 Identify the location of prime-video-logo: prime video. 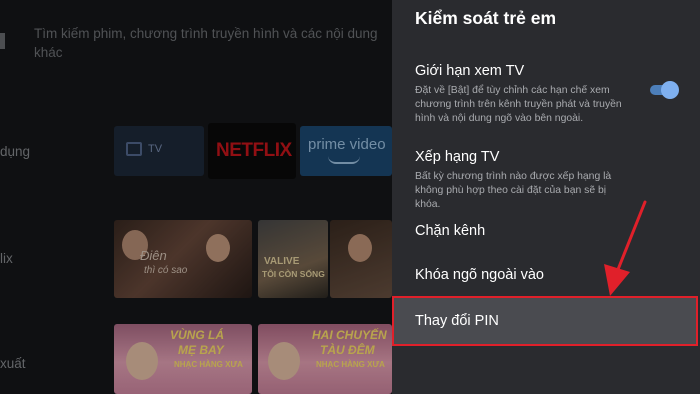
(347, 144).